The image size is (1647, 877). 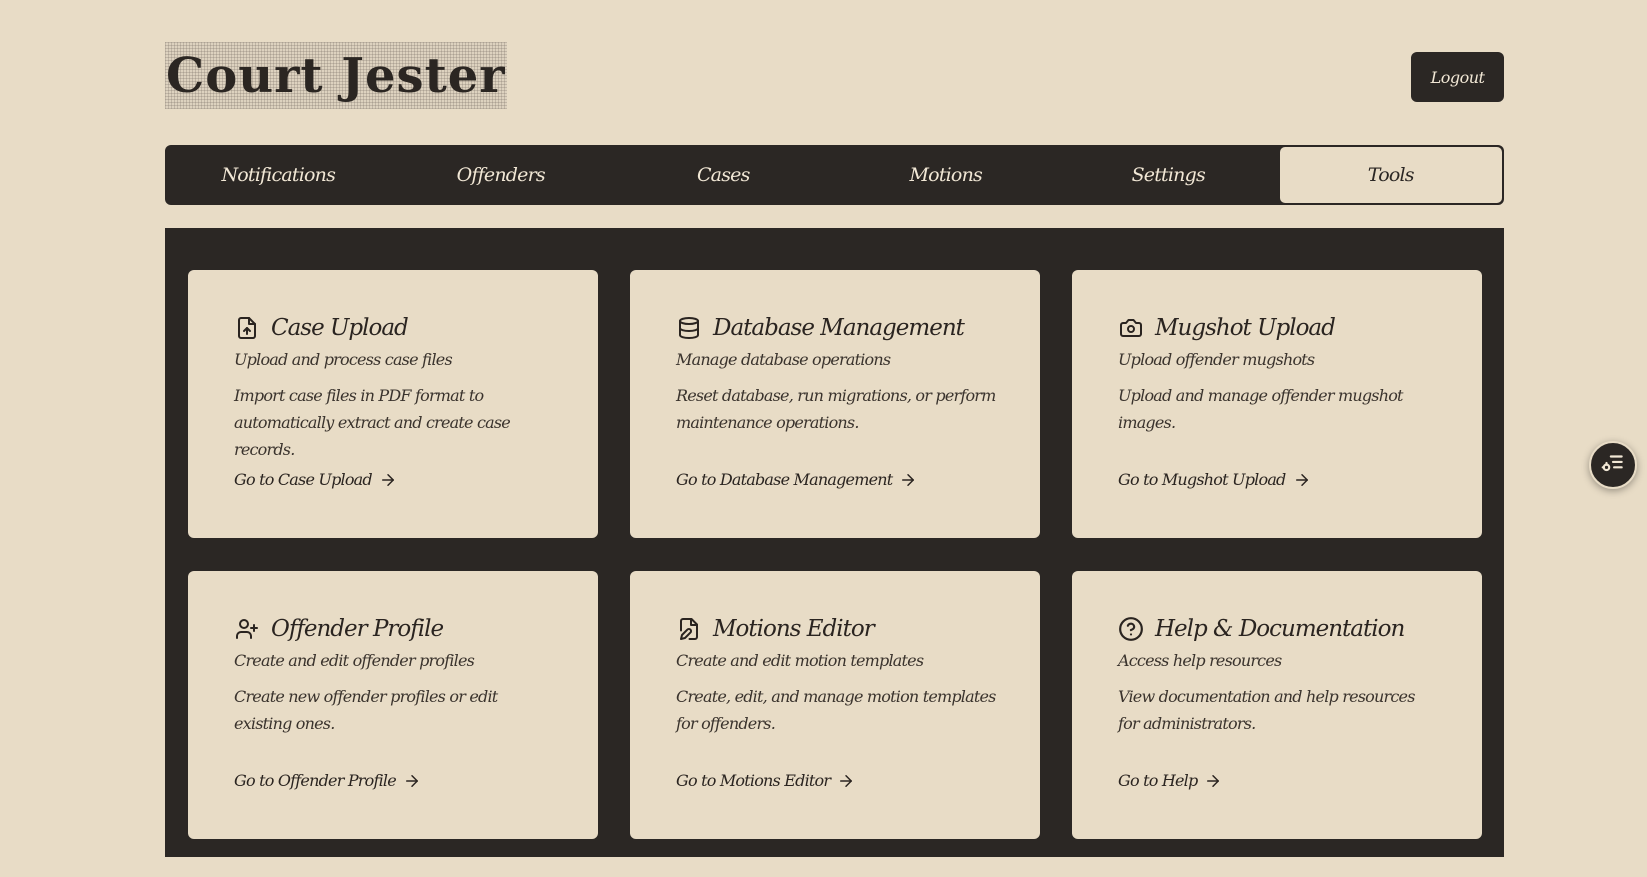 I want to click on floating-settings-button, so click(x=1613, y=465).